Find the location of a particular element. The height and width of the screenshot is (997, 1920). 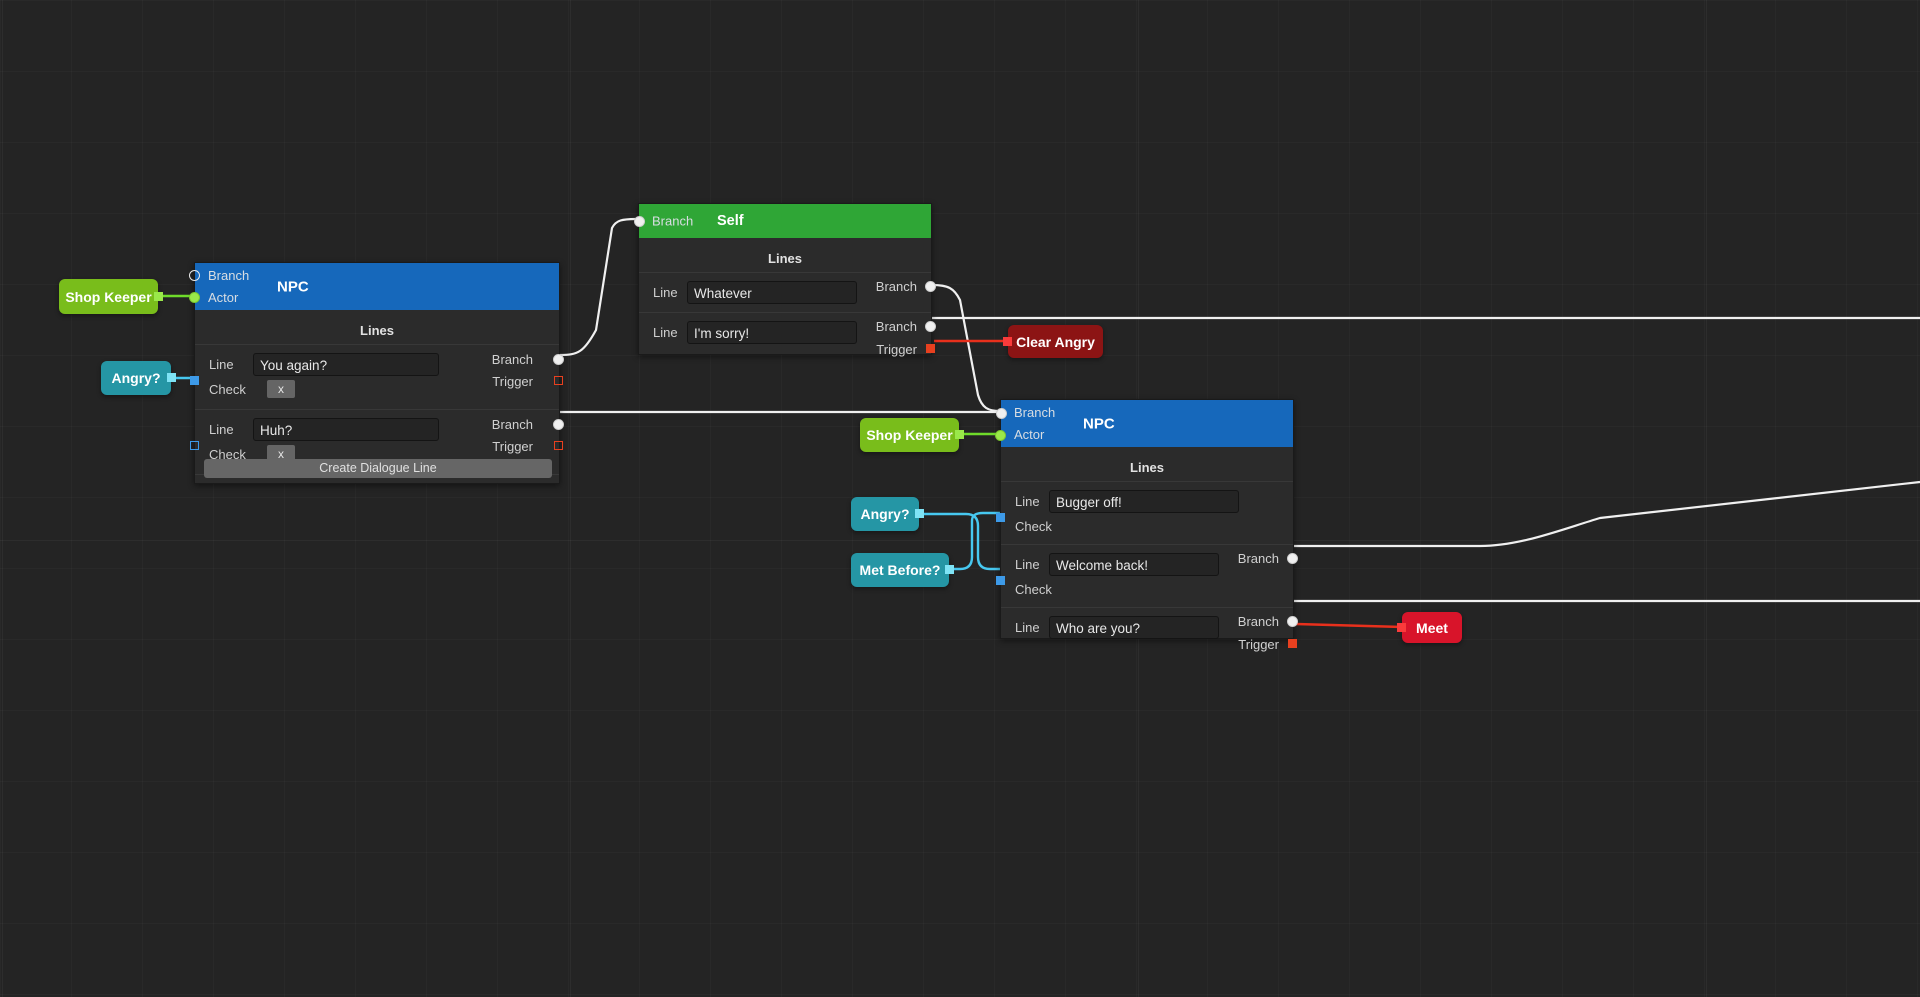

condition-node-met-before: Met Before? is located at coordinates (902, 570).